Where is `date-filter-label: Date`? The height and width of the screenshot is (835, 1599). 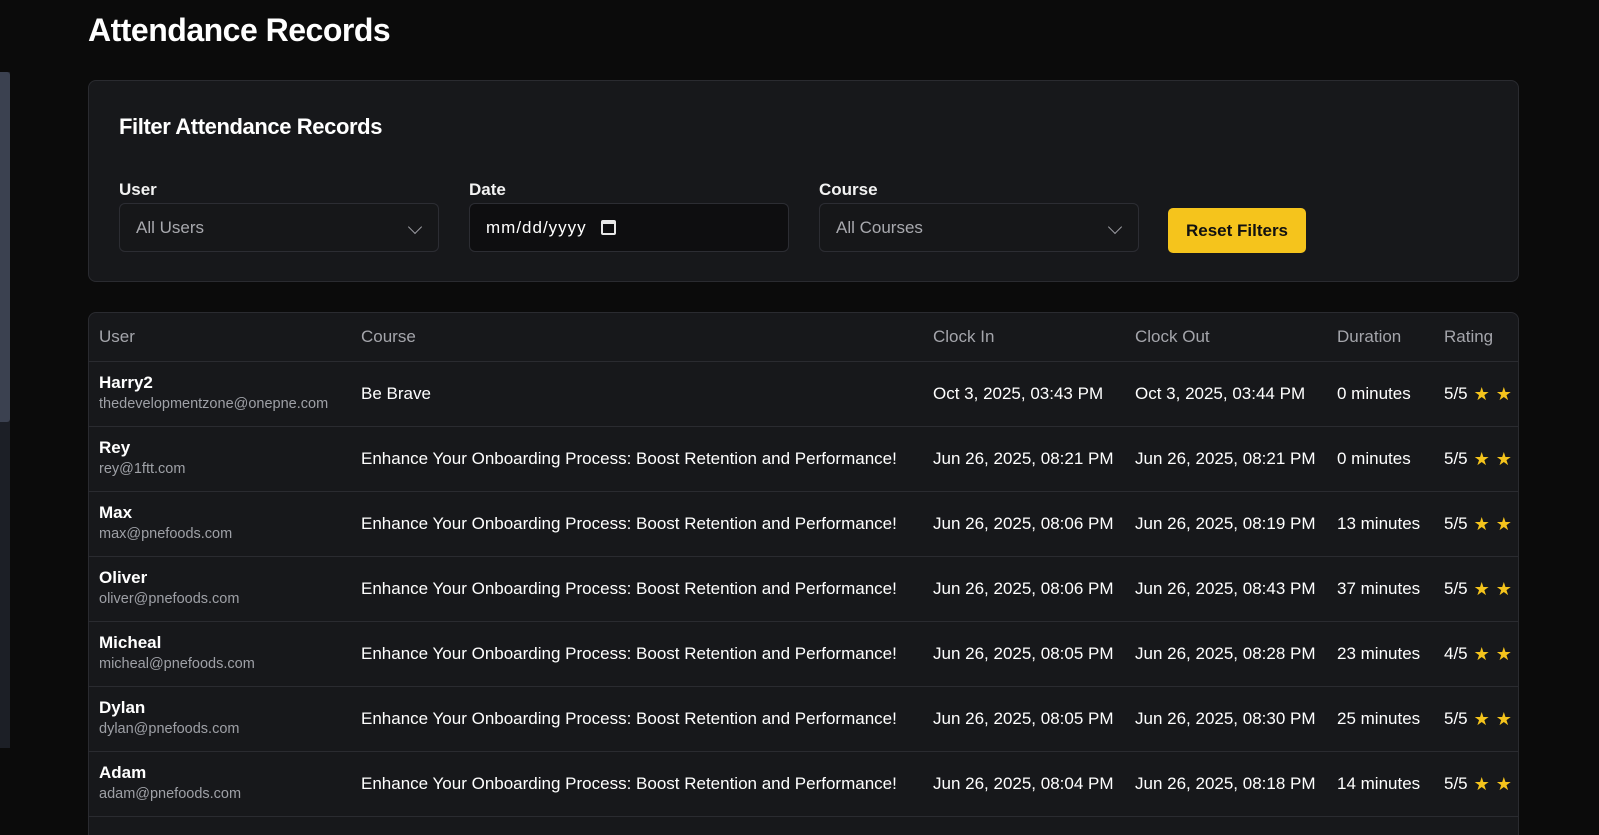
date-filter-label: Date is located at coordinates (487, 189).